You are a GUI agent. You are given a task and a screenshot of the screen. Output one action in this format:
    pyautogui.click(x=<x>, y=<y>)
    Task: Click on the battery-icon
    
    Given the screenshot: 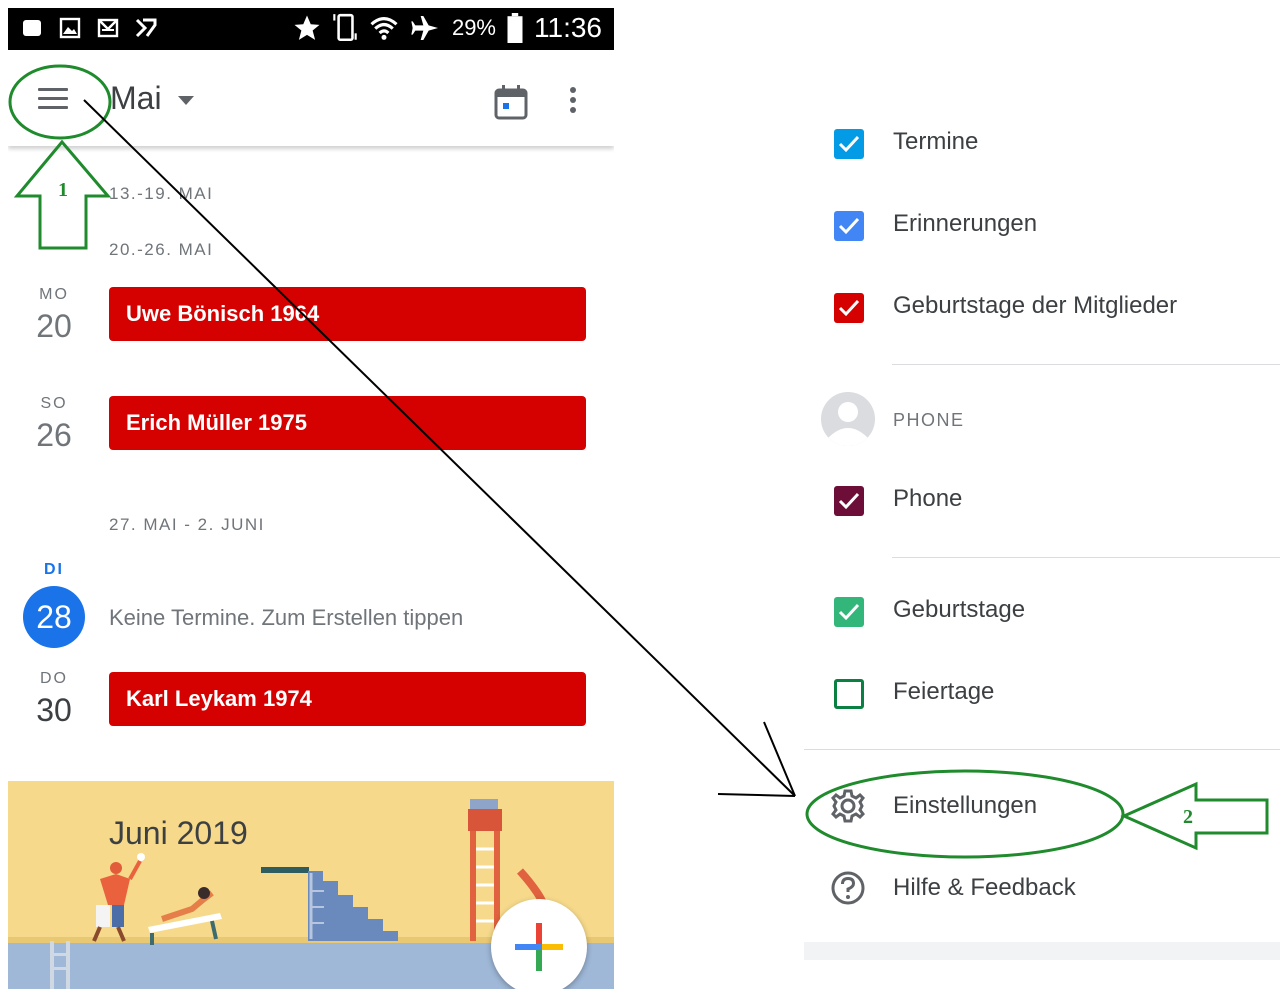 What is the action you would take?
    pyautogui.click(x=515, y=28)
    